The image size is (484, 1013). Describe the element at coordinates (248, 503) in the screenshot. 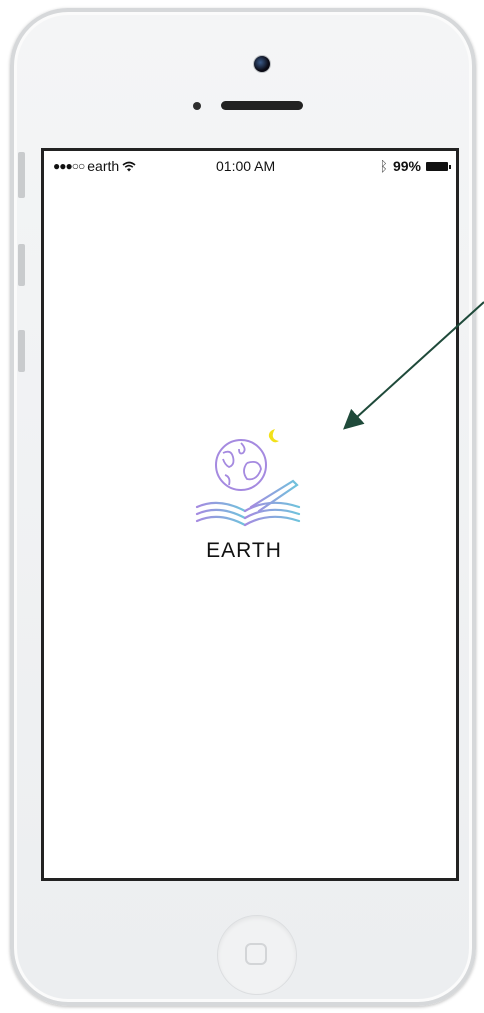

I see `book-icon` at that location.